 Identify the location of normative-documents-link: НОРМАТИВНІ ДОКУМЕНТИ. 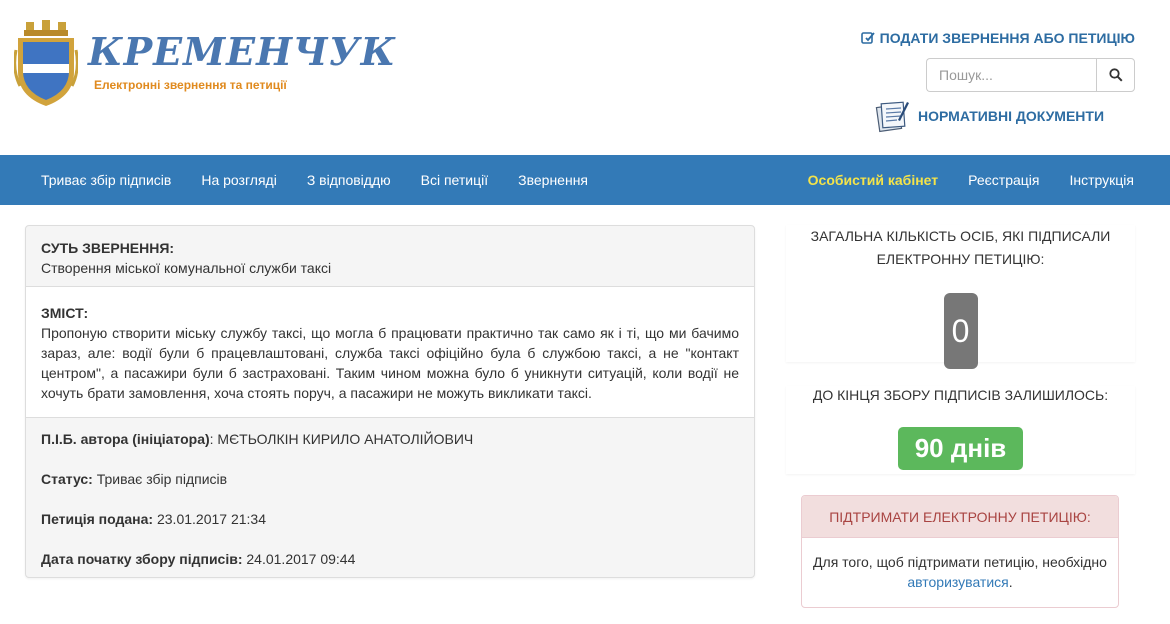
(989, 116).